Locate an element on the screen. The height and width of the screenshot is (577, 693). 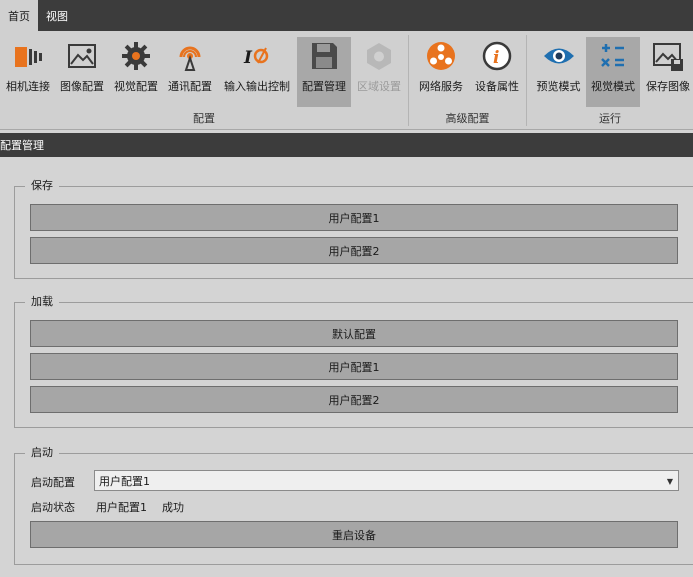
ribbon-group-advanced: 网络服务 i 设备属性 高级配置 is located at coordinates (467, 80).